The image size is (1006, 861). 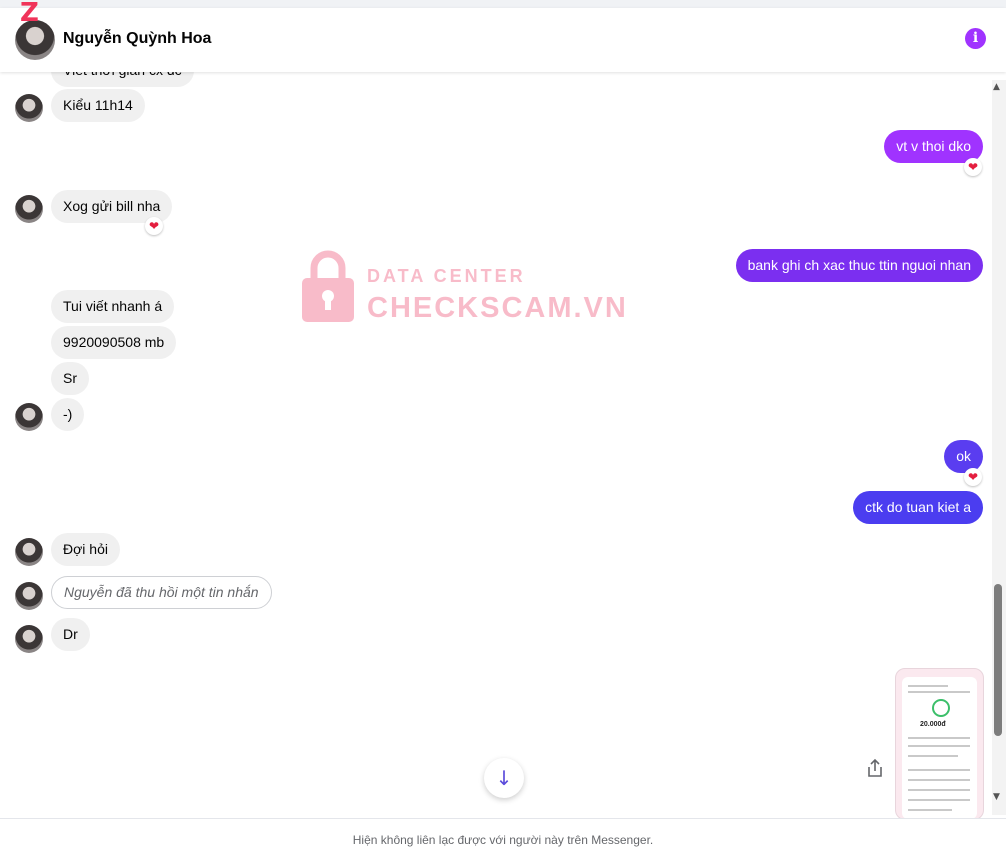 I want to click on watermark: DATA CENTER CHECKSCAM.VN, so click(x=465, y=288).